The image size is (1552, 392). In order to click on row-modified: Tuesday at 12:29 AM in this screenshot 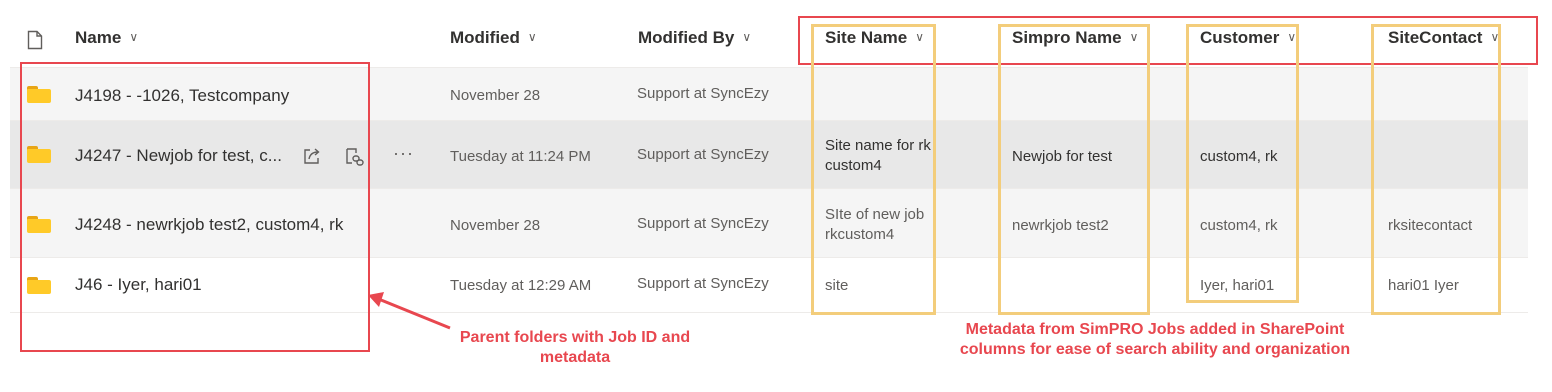, I will do `click(521, 285)`.